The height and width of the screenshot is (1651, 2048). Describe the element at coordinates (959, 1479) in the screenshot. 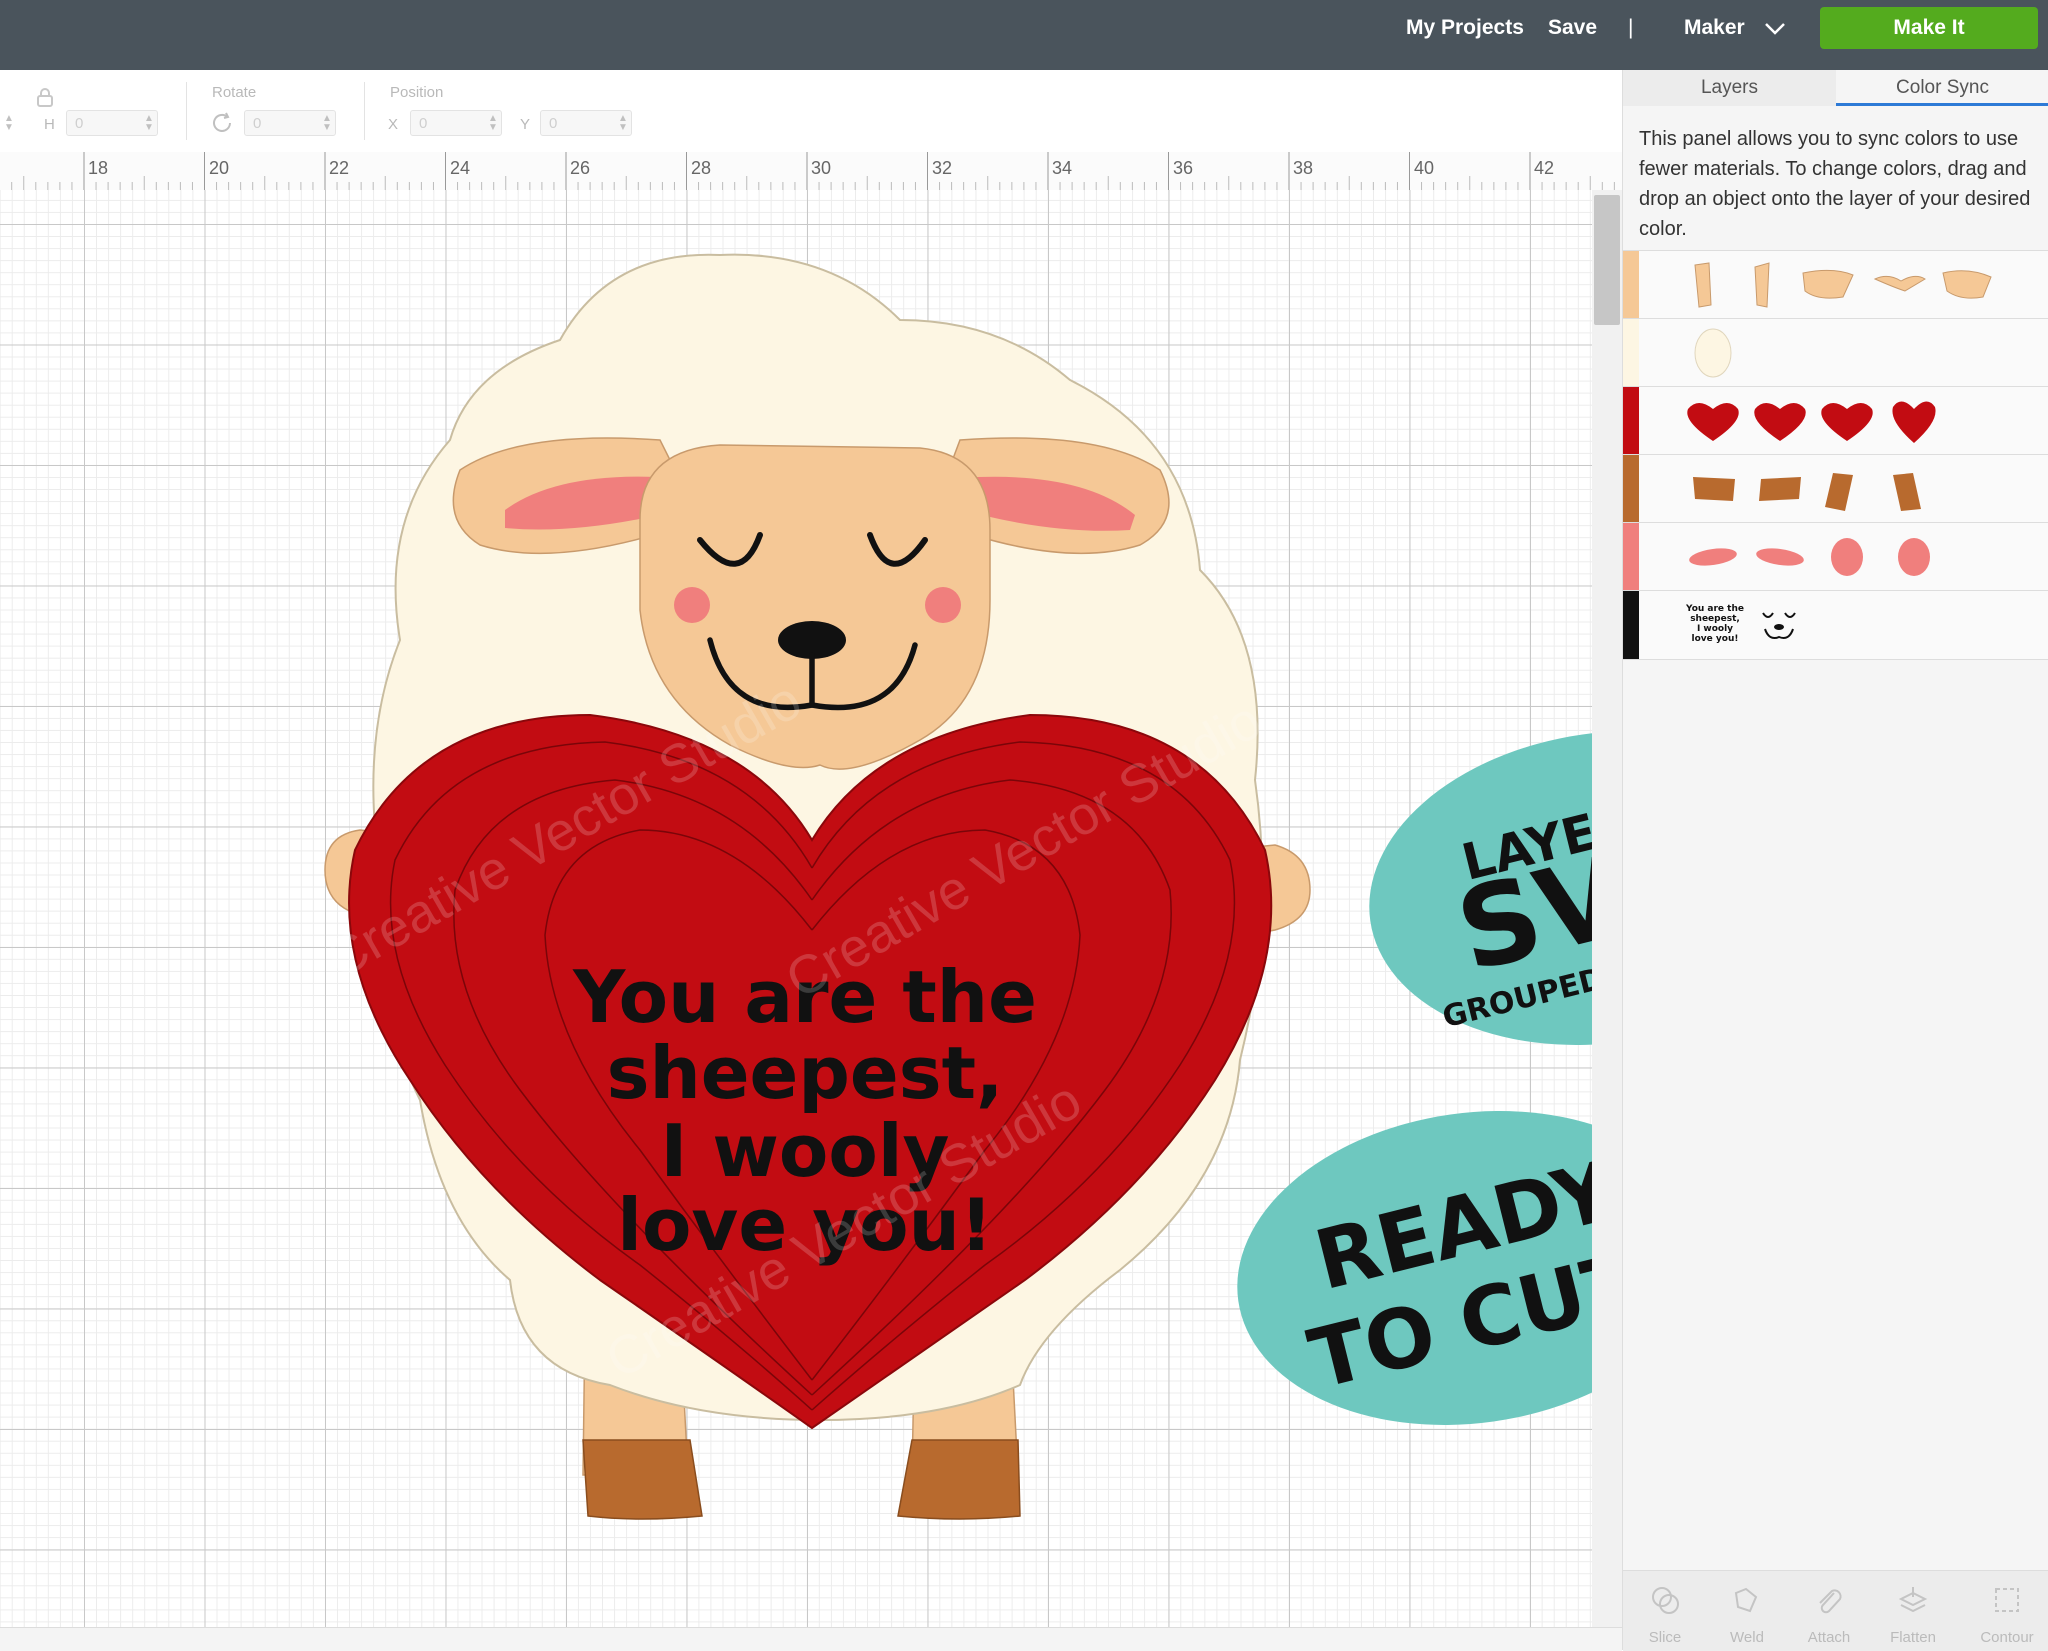

I see `right-hoof` at that location.